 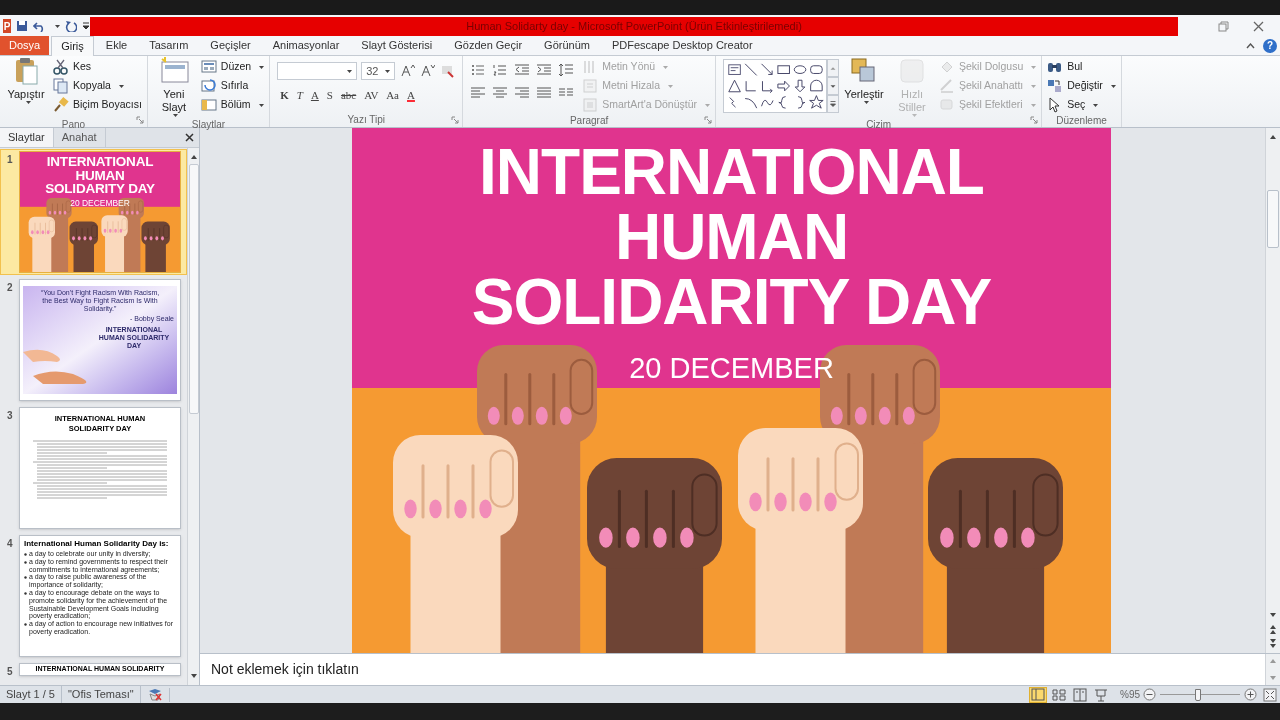 I want to click on ribbon-button: Düzen, so click(x=232, y=67).